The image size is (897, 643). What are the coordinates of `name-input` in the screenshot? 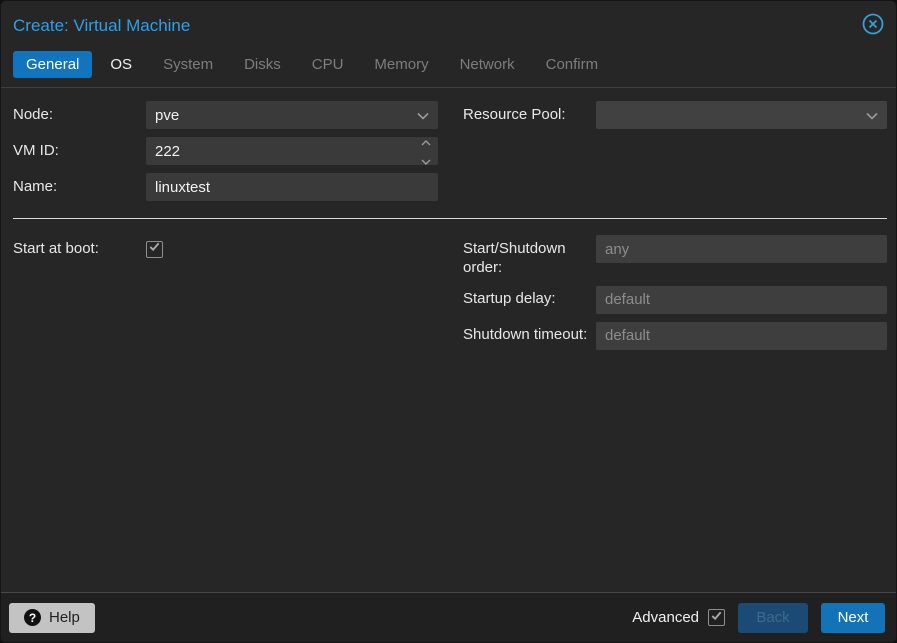 It's located at (292, 187).